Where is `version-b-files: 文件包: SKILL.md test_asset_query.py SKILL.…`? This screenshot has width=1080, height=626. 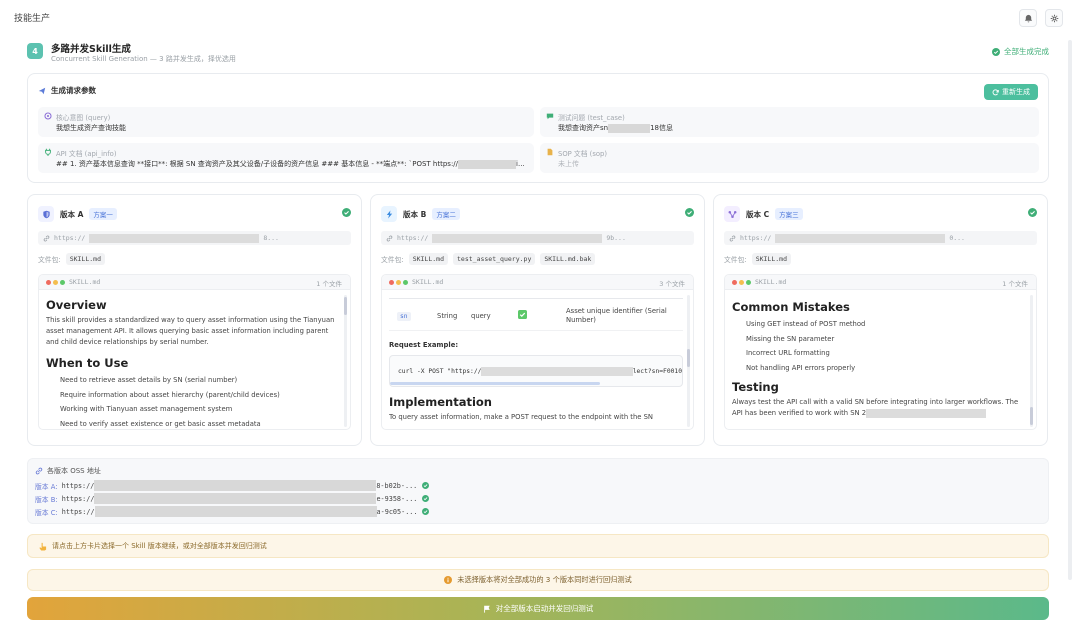
version-b-files: 文件包: SKILL.md test_asset_query.py SKILL.… is located at coordinates (488, 259).